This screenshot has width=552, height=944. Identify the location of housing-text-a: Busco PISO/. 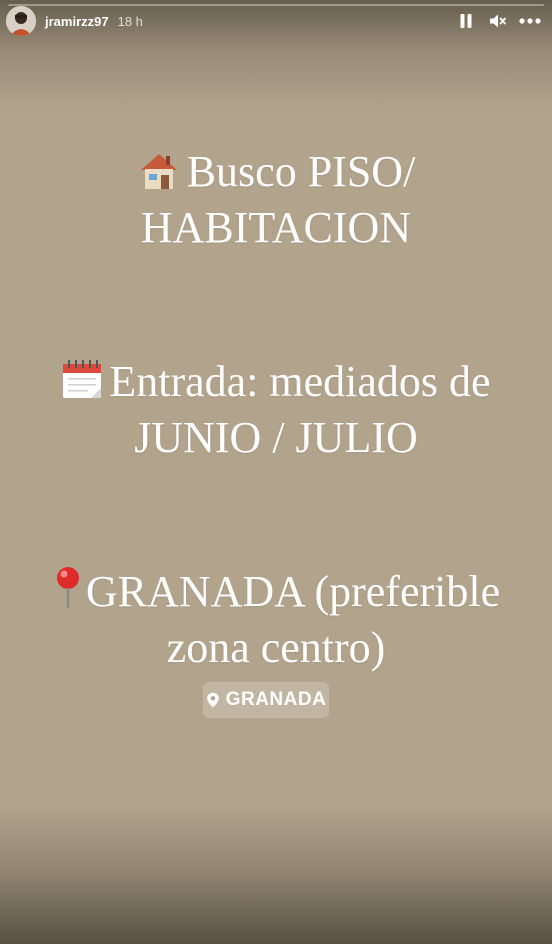
(301, 171).